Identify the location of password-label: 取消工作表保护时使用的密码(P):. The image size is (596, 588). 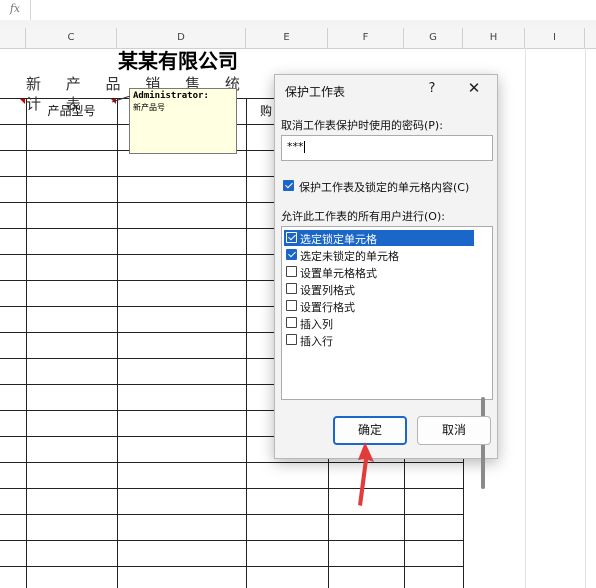
(362, 125).